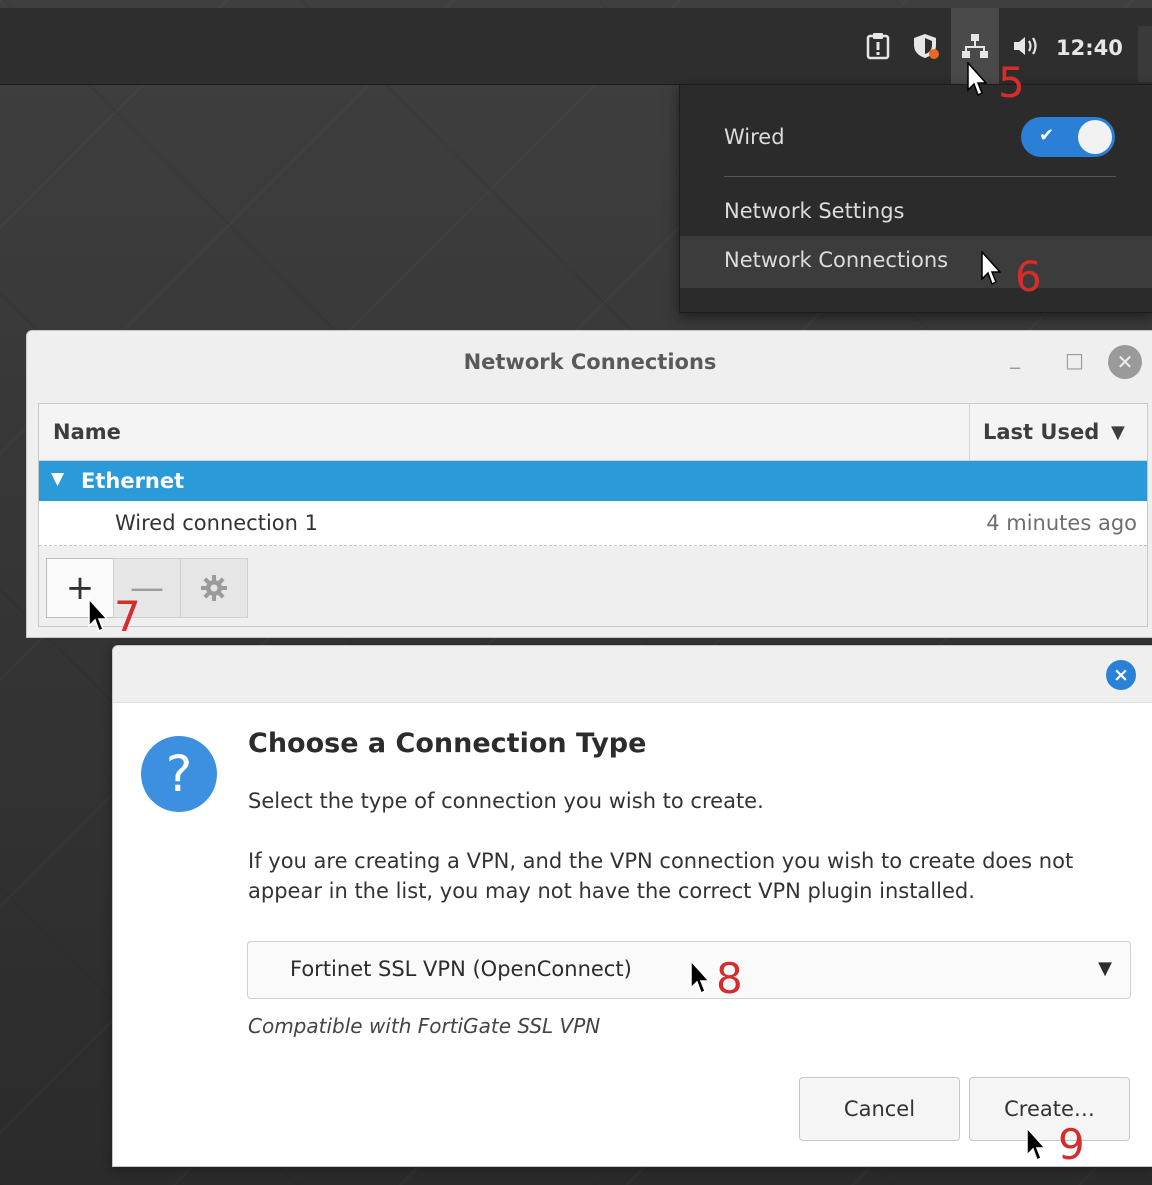 This screenshot has width=1152, height=1185. What do you see at coordinates (878, 46) in the screenshot?
I see `clipboard-icon` at bounding box center [878, 46].